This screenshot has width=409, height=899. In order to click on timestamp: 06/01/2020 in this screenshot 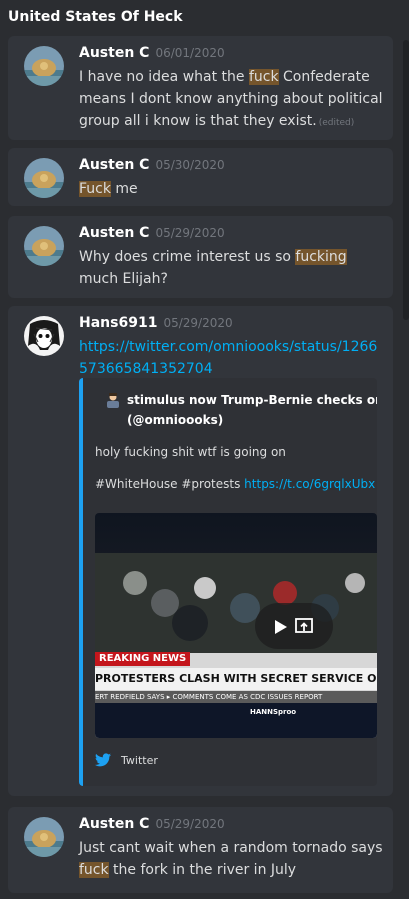, I will do `click(190, 53)`.